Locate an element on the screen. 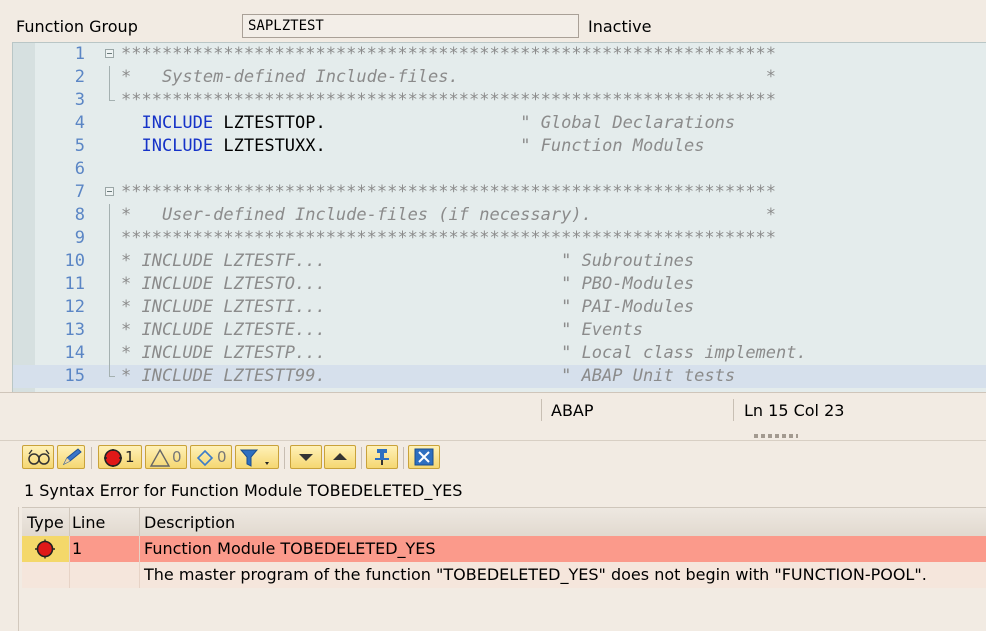  message-description: Function Module TOBEDELETED_YES is located at coordinates (290, 548).